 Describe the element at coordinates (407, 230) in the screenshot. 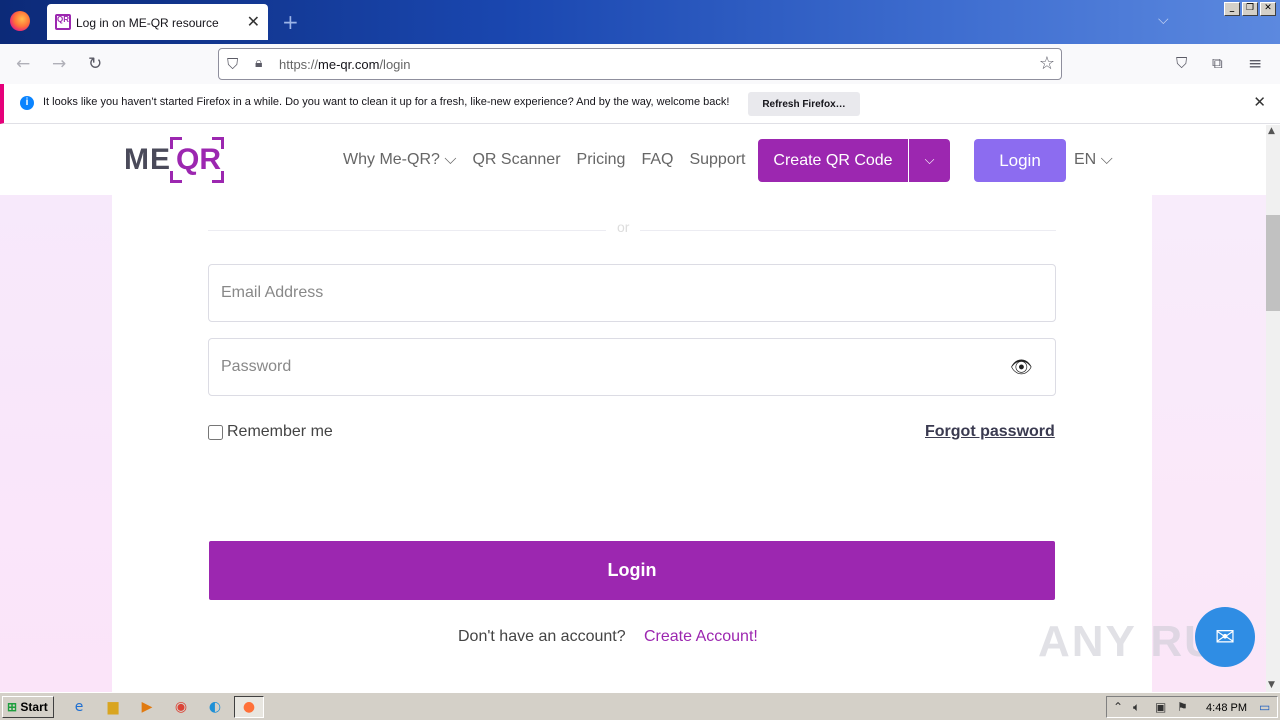

I see `divider-left` at that location.